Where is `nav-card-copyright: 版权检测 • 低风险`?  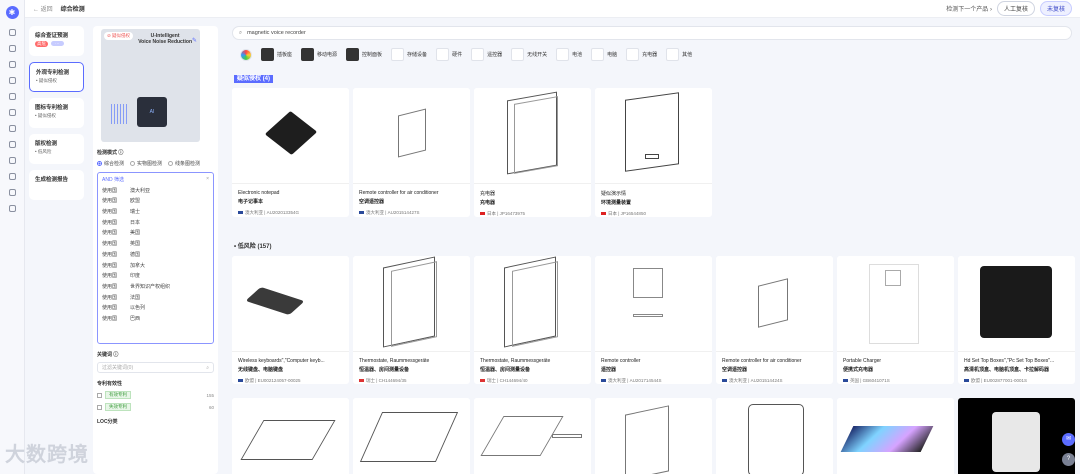 nav-card-copyright: 版权检测 • 低风险 is located at coordinates (56, 149).